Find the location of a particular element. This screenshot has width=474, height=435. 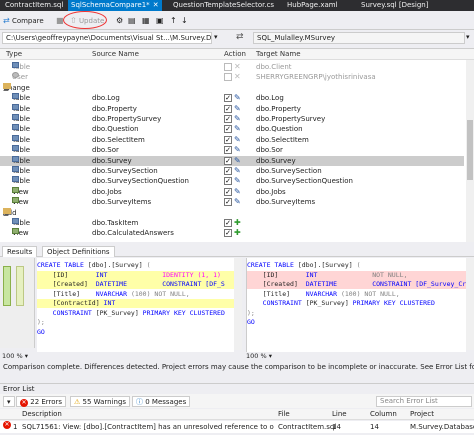

target-pane-scrollbar is located at coordinates (470, 304).